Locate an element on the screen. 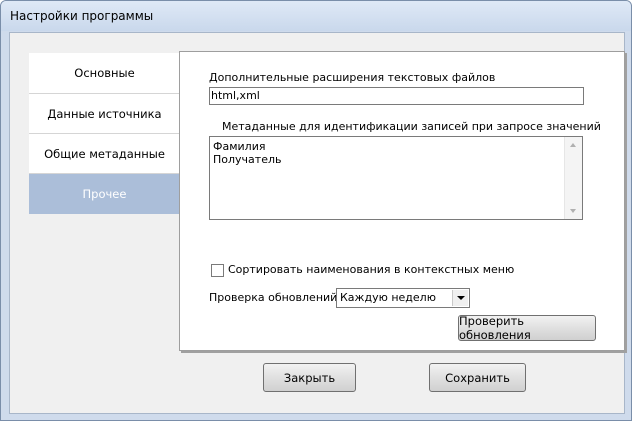  title-bar: Настройки программы is located at coordinates (316, 16).